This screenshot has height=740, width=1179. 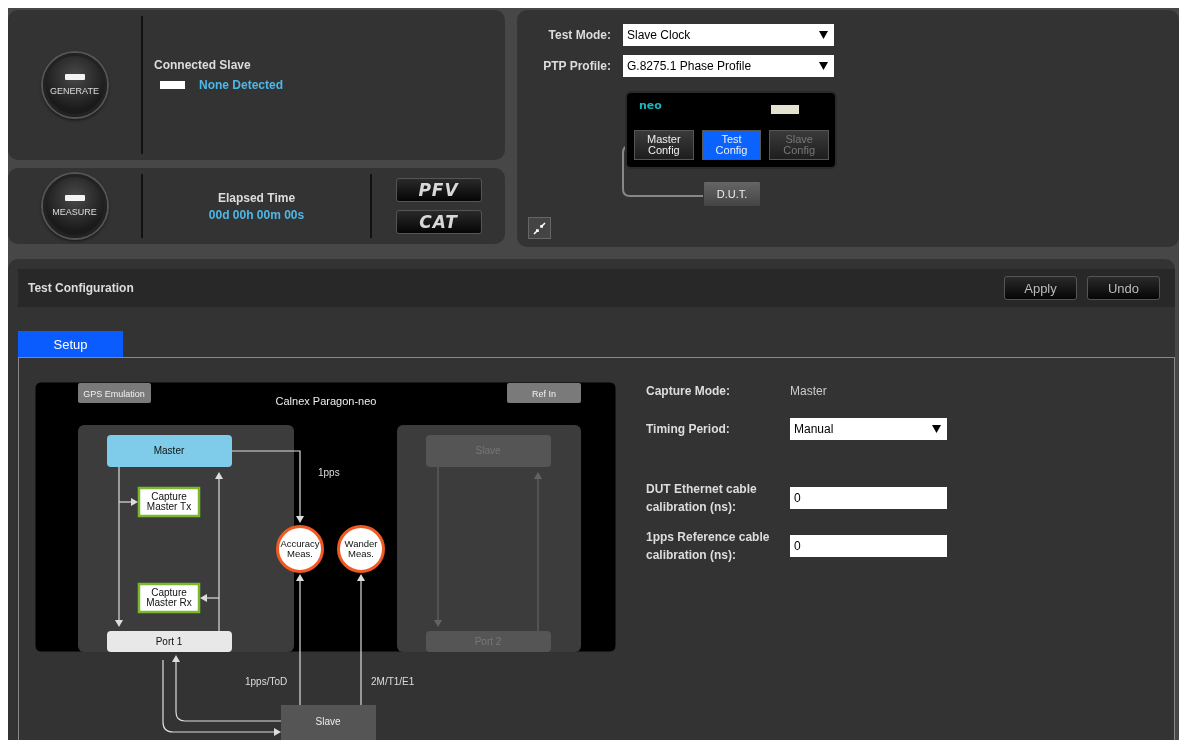 What do you see at coordinates (266, 681) in the screenshot?
I see `signal-label: 1pps/ToD` at bounding box center [266, 681].